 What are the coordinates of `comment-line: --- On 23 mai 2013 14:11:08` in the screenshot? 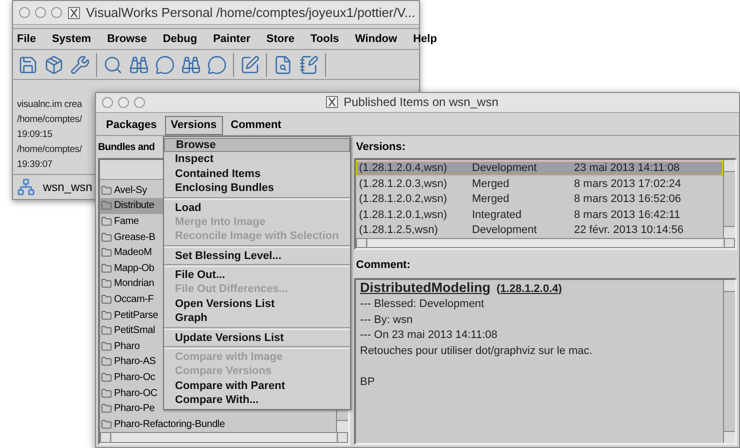 It's located at (429, 335).